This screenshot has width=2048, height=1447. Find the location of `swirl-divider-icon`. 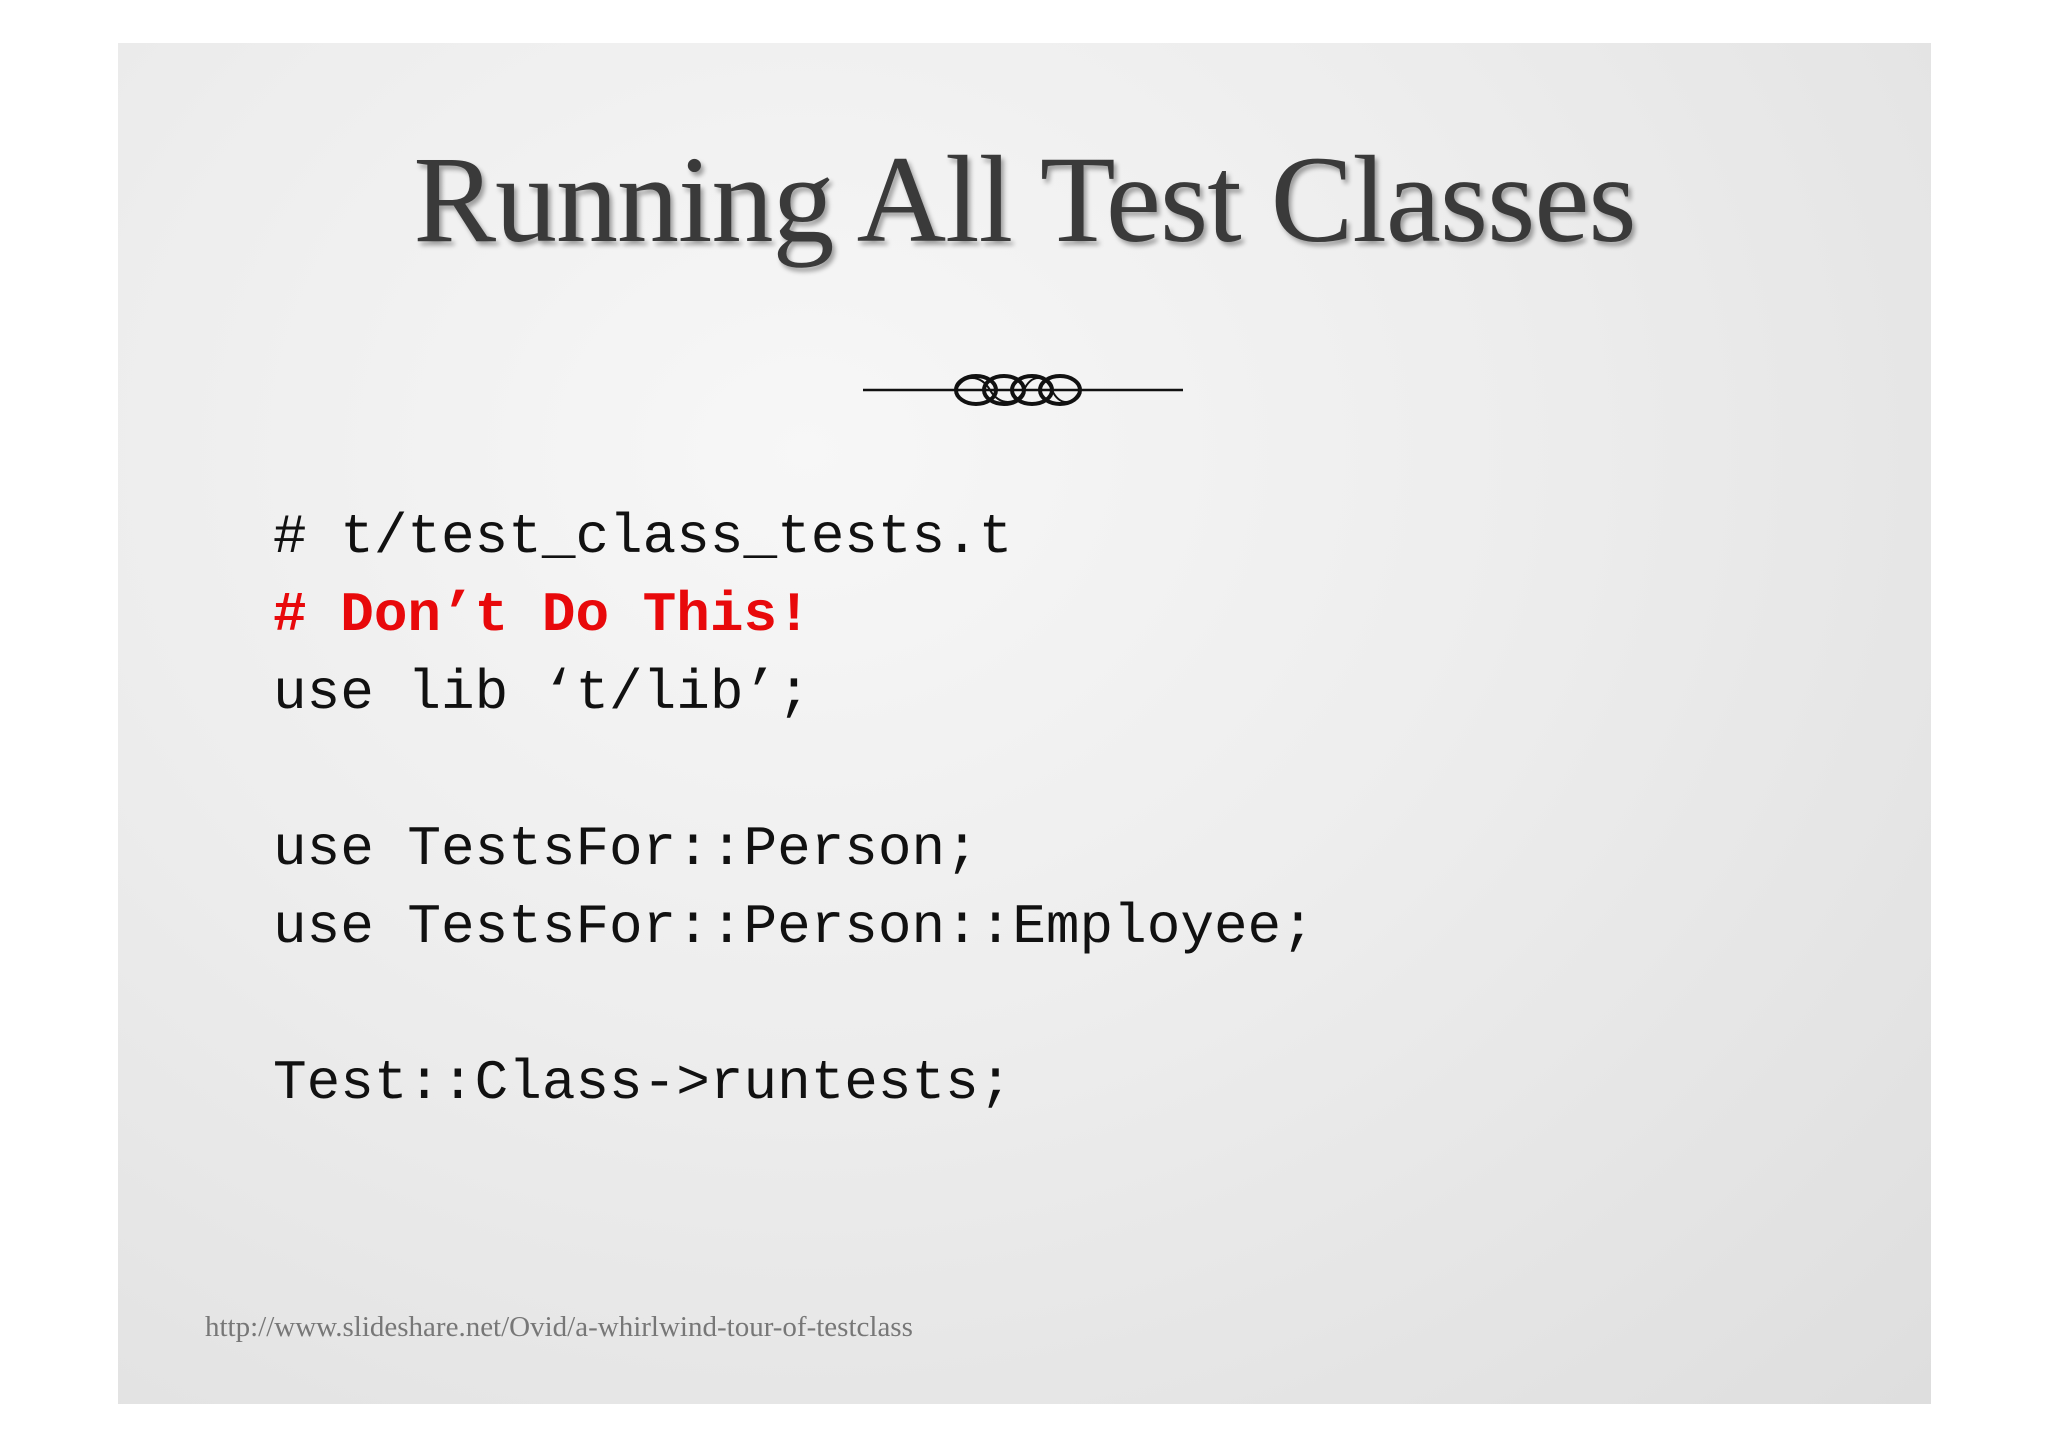

swirl-divider-icon is located at coordinates (1023, 390).